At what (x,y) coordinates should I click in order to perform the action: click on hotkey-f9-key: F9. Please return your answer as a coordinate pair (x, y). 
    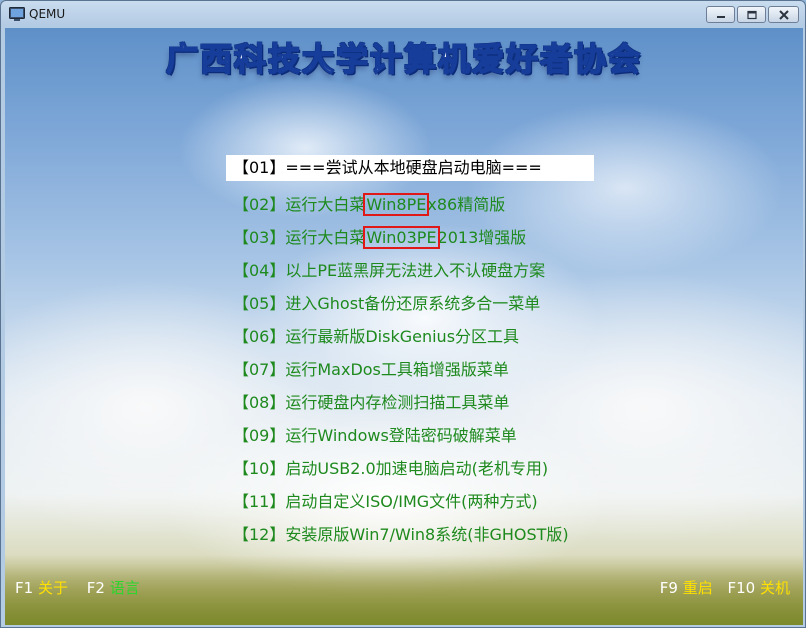
    Looking at the image, I should click on (669, 588).